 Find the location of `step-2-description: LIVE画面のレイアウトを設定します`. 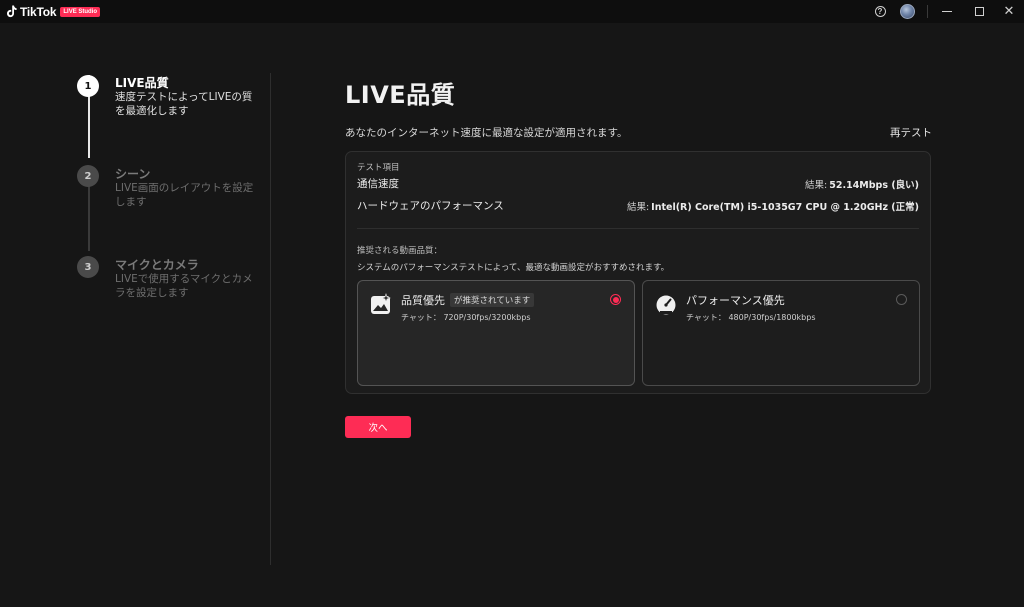

step-2-description: LIVE画面のレイアウトを設定します is located at coordinates (184, 195).